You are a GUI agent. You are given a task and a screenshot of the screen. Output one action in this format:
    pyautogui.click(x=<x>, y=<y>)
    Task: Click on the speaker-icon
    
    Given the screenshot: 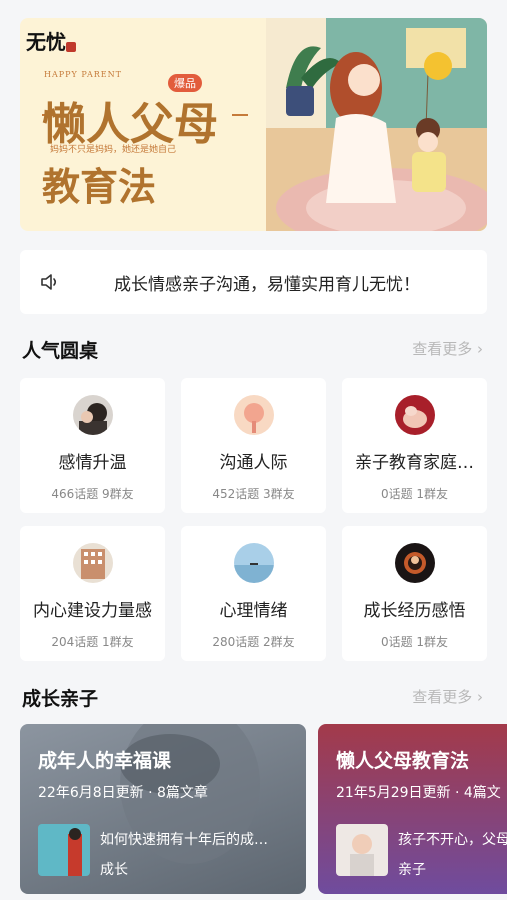 What is the action you would take?
    pyautogui.click(x=49, y=282)
    